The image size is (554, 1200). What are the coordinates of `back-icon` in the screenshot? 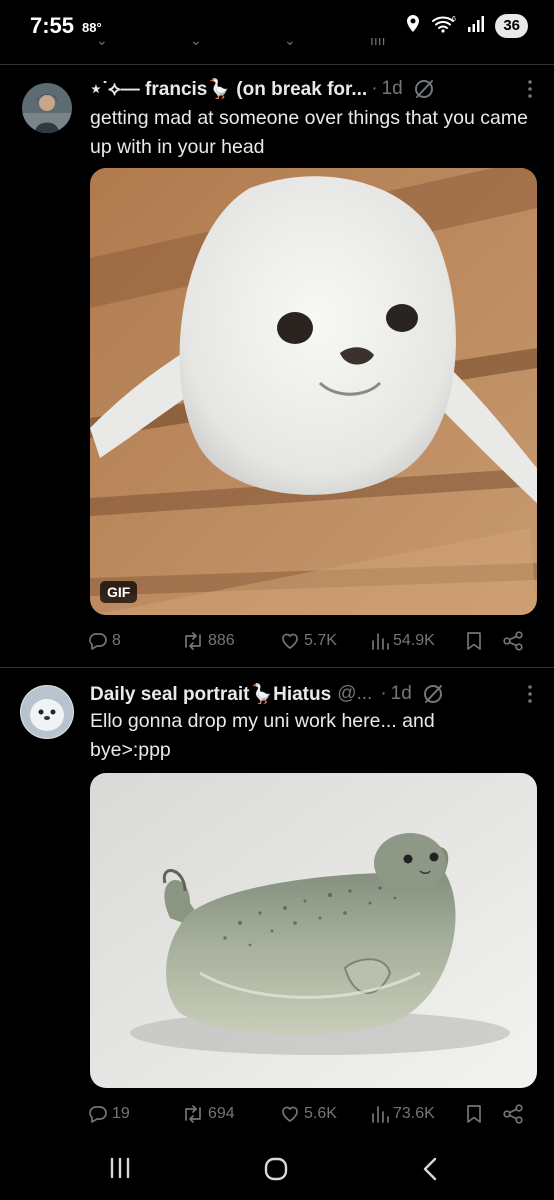 It's located at (430, 1171).